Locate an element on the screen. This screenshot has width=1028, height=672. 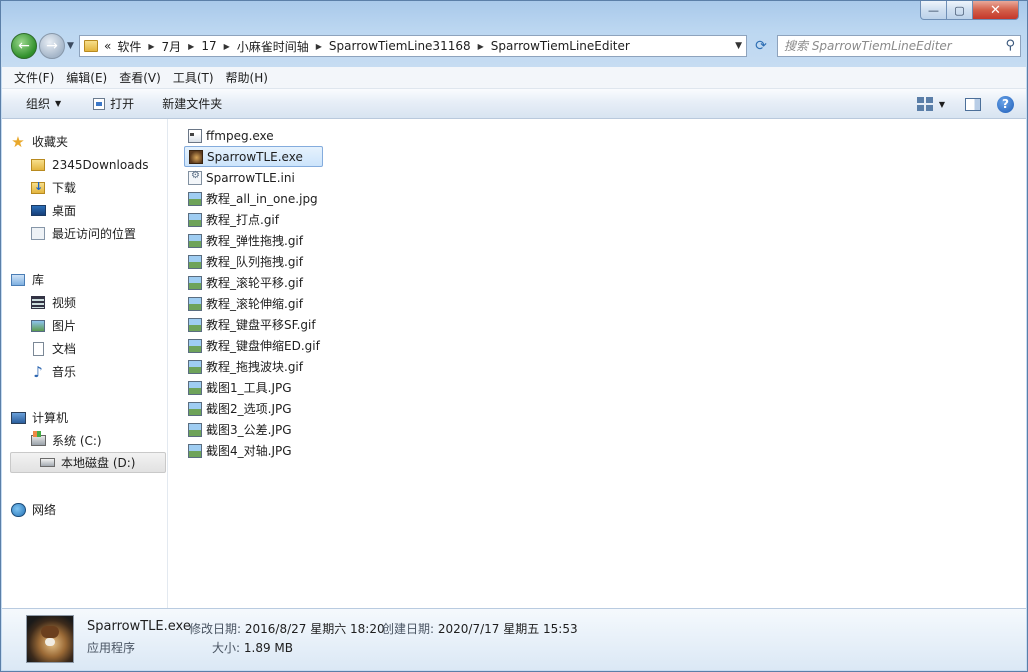
sidebar-favorites: ★ 收藏夹 is located at coordinates (39, 141).